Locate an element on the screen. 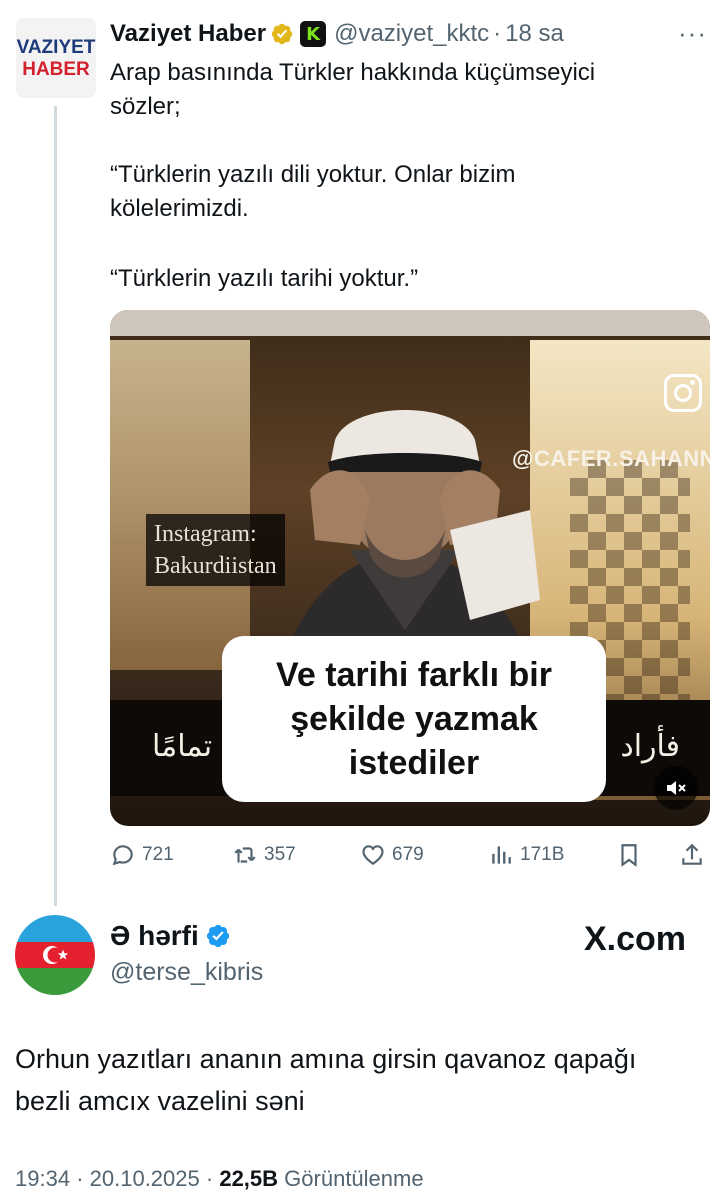 The height and width of the screenshot is (1200, 725). share-icon is located at coordinates (692, 854).